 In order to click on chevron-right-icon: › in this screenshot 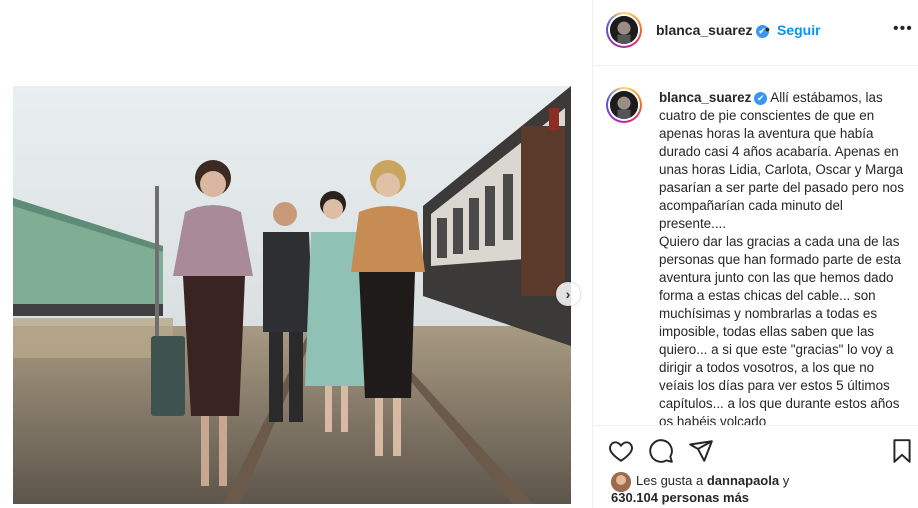, I will do `click(568, 294)`.